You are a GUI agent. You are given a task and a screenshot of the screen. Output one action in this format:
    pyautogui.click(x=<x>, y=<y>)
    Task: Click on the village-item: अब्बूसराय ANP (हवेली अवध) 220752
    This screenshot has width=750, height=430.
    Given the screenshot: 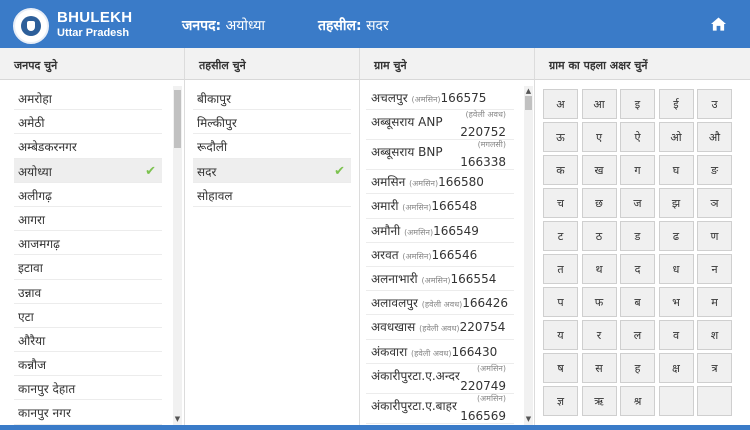 What is the action you would take?
    pyautogui.click(x=440, y=125)
    